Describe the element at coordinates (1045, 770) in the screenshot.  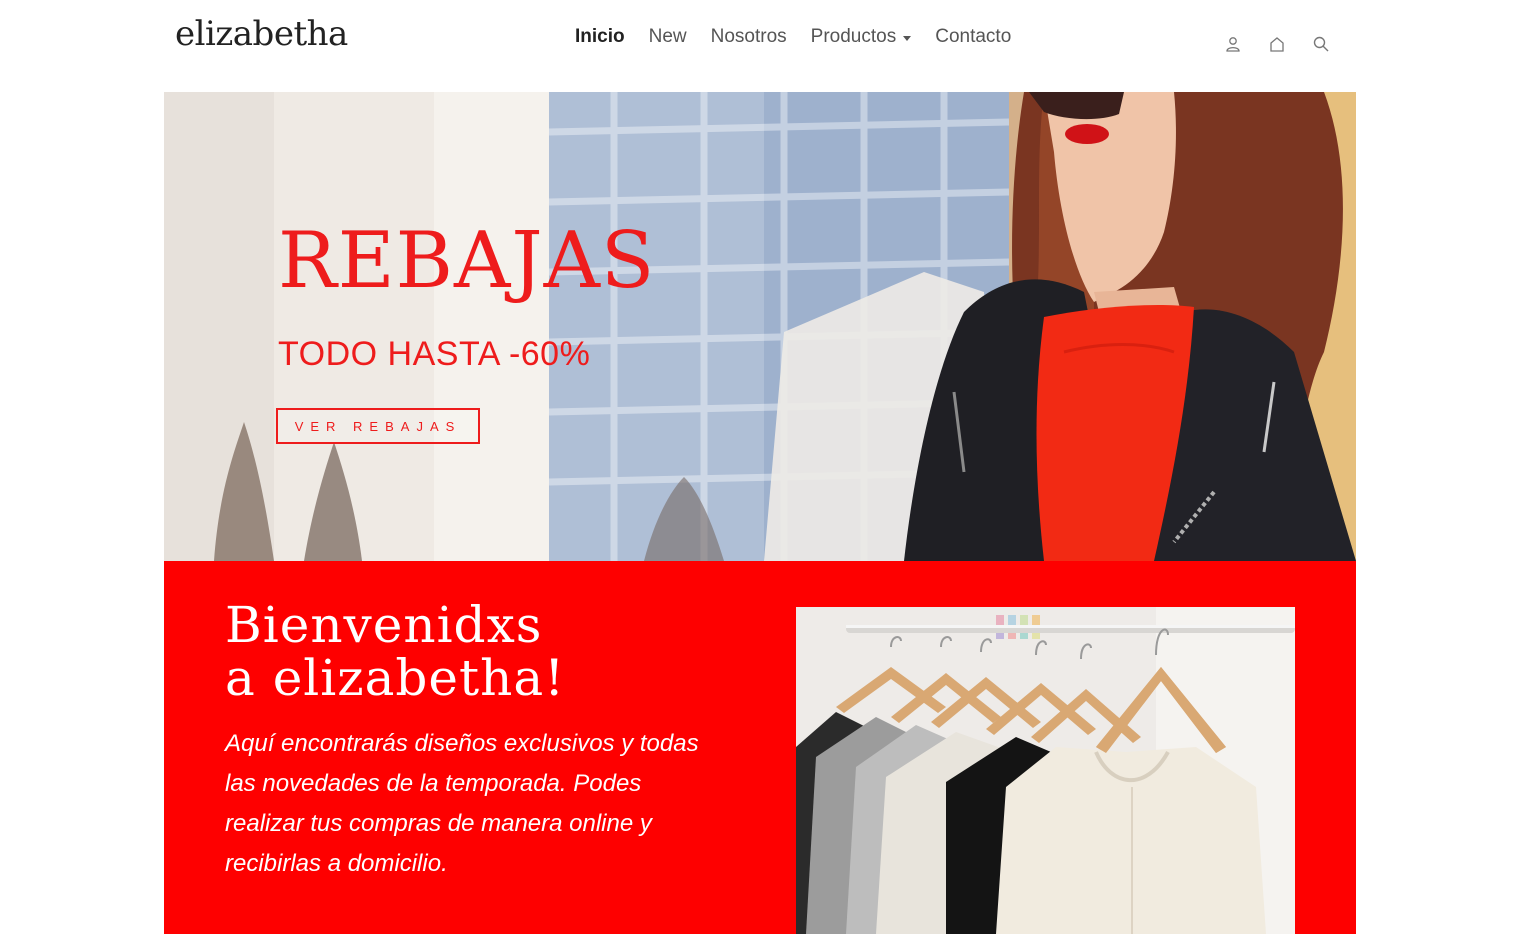
I see `clothes-rack-photo` at that location.